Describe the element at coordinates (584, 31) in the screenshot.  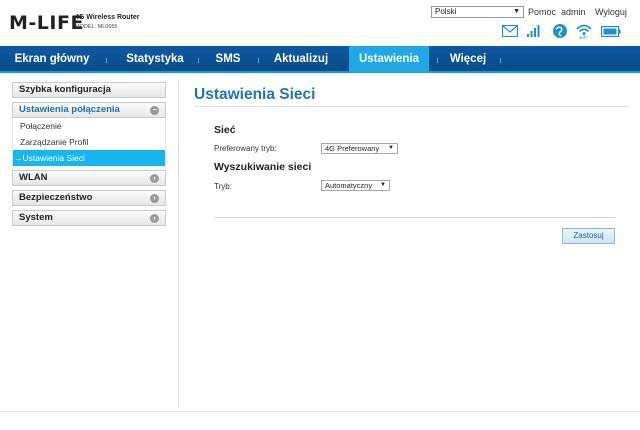
I see `wifi-icon: wifi` at that location.